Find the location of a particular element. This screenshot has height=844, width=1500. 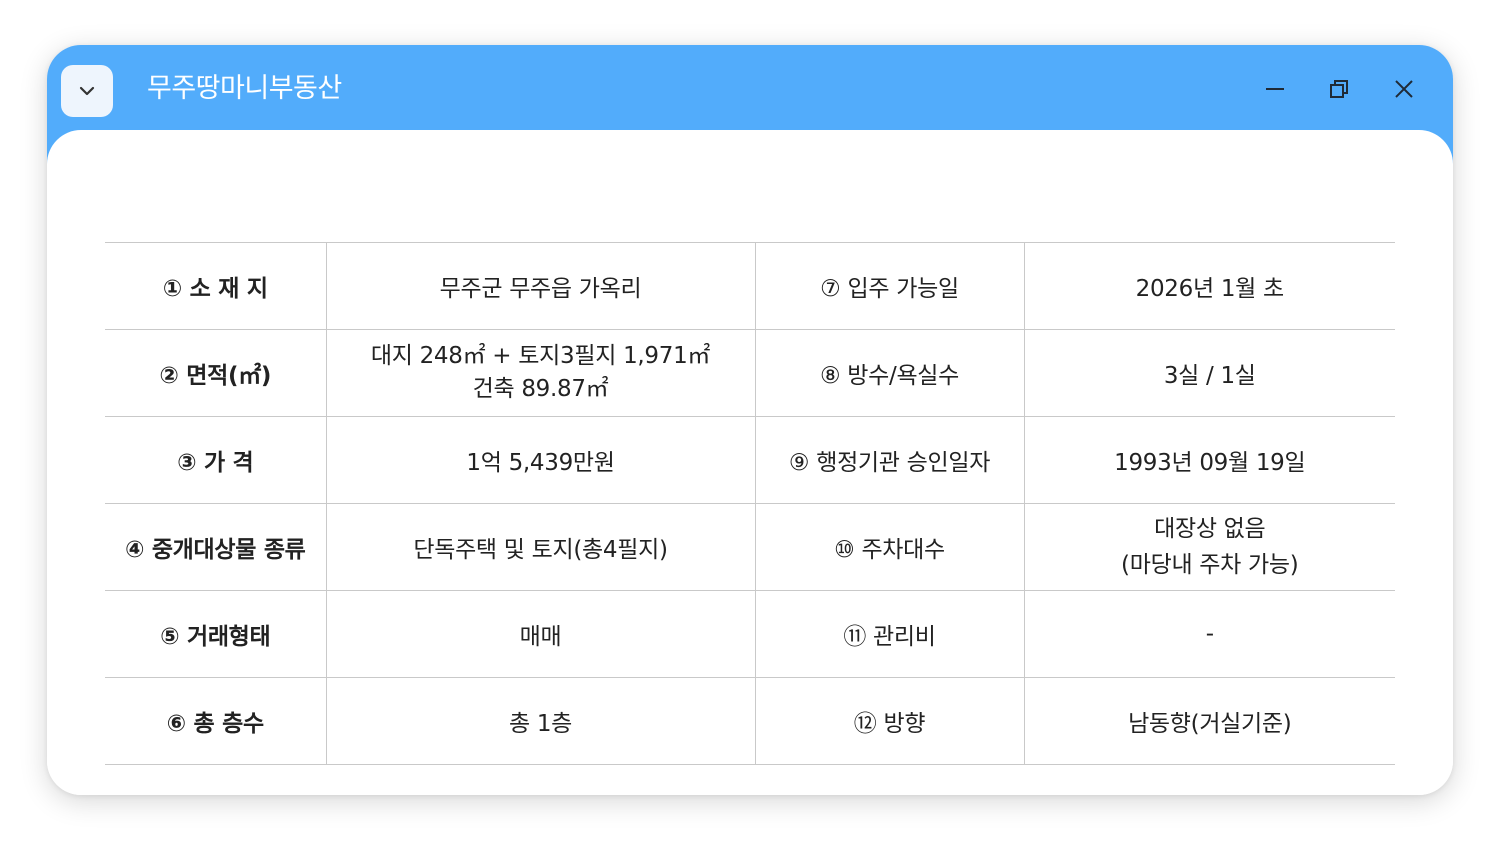

label-location: ① 소 재 지 is located at coordinates (215, 286).